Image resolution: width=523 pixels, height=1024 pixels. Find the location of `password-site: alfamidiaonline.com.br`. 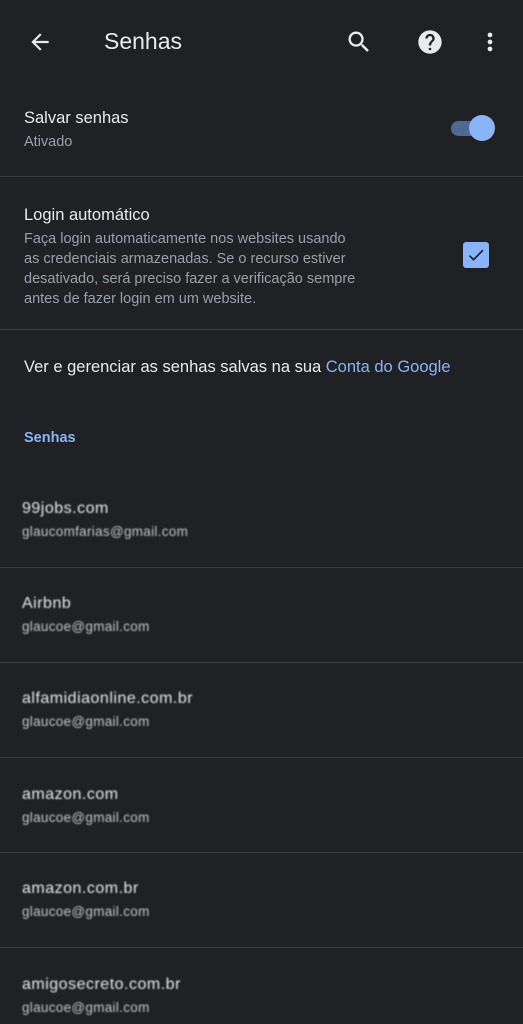

password-site: alfamidiaonline.com.br is located at coordinates (108, 698).